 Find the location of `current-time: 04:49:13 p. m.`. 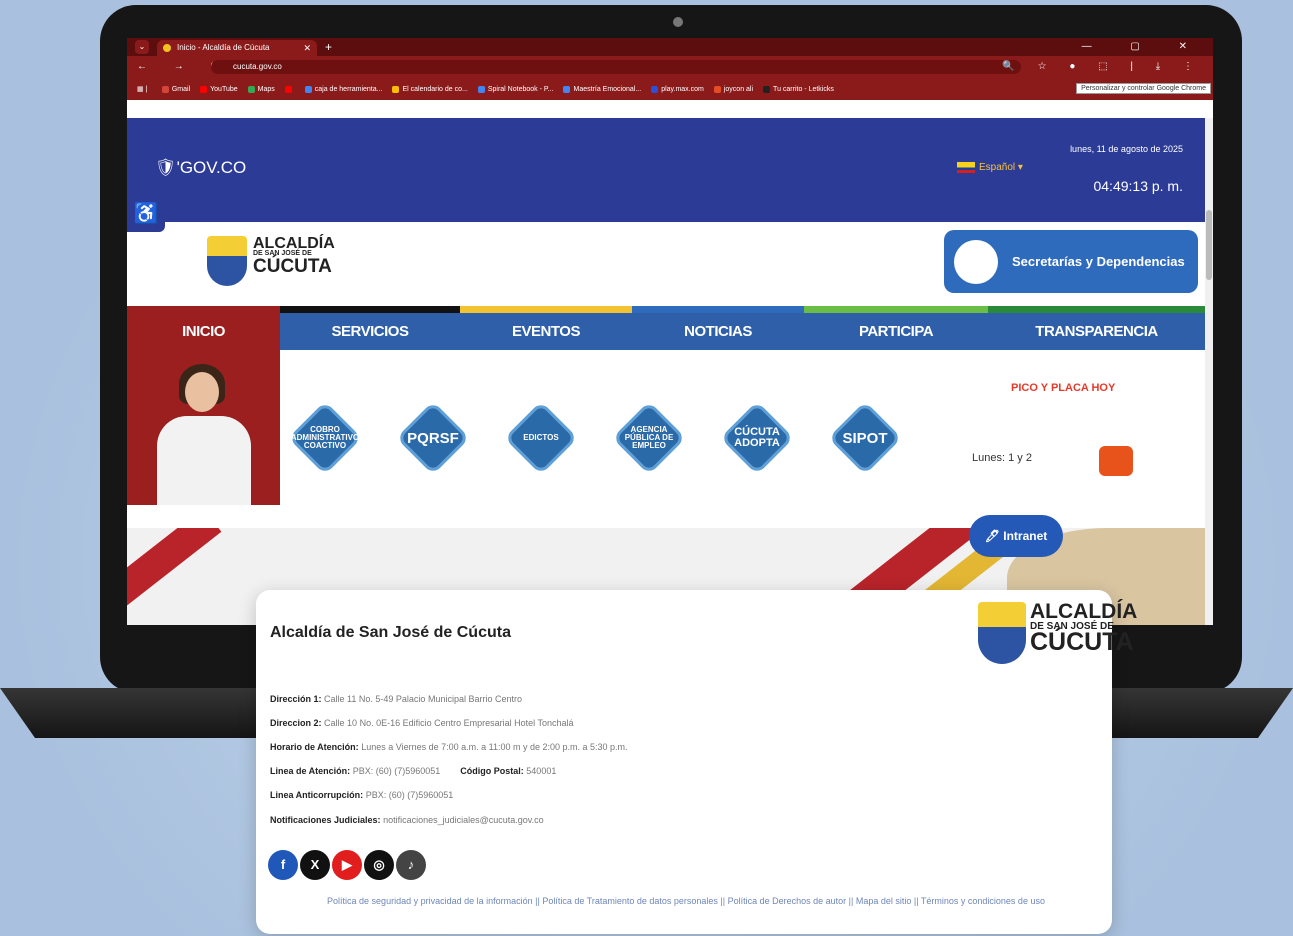

current-time: 04:49:13 p. m. is located at coordinates (1138, 186).